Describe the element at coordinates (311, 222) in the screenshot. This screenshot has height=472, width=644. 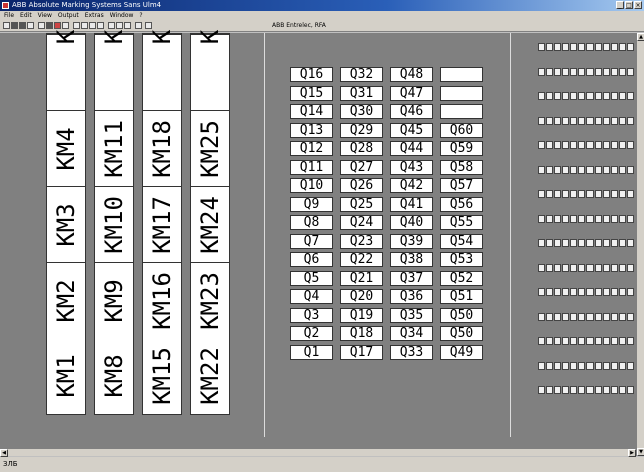
I see `q-marker: Q8` at that location.